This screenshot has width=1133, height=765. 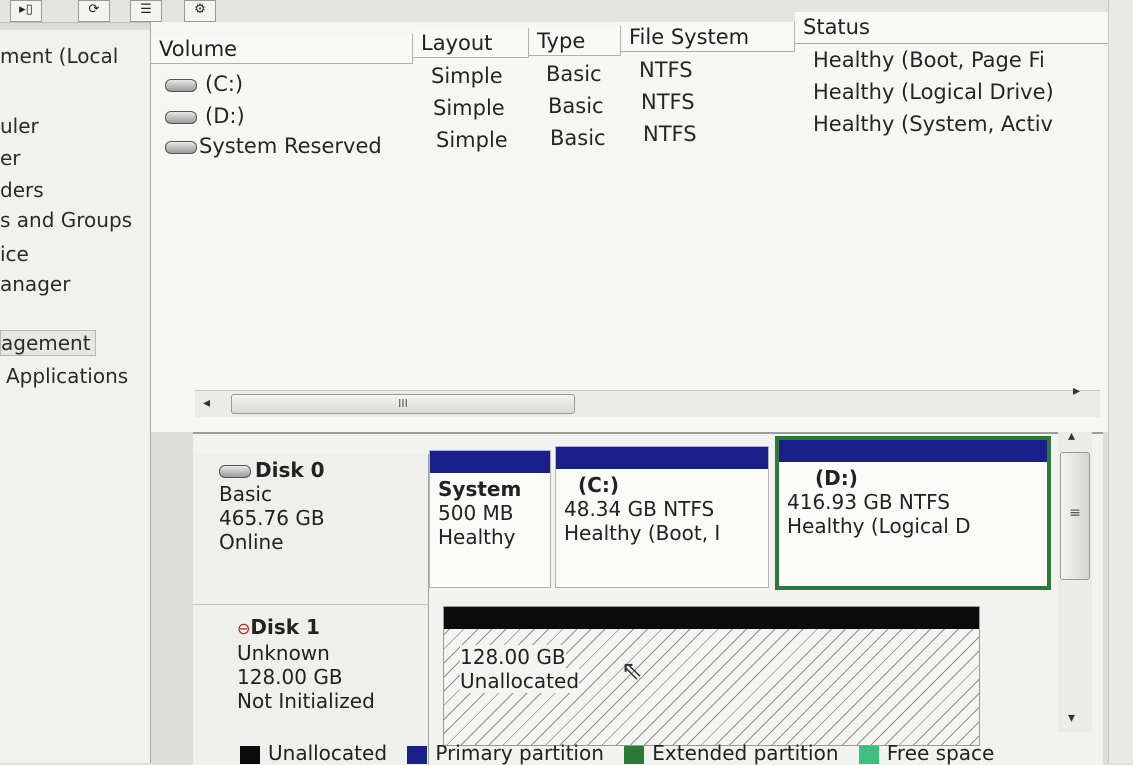 I want to click on volume-name: System Reserved, so click(x=290, y=146).